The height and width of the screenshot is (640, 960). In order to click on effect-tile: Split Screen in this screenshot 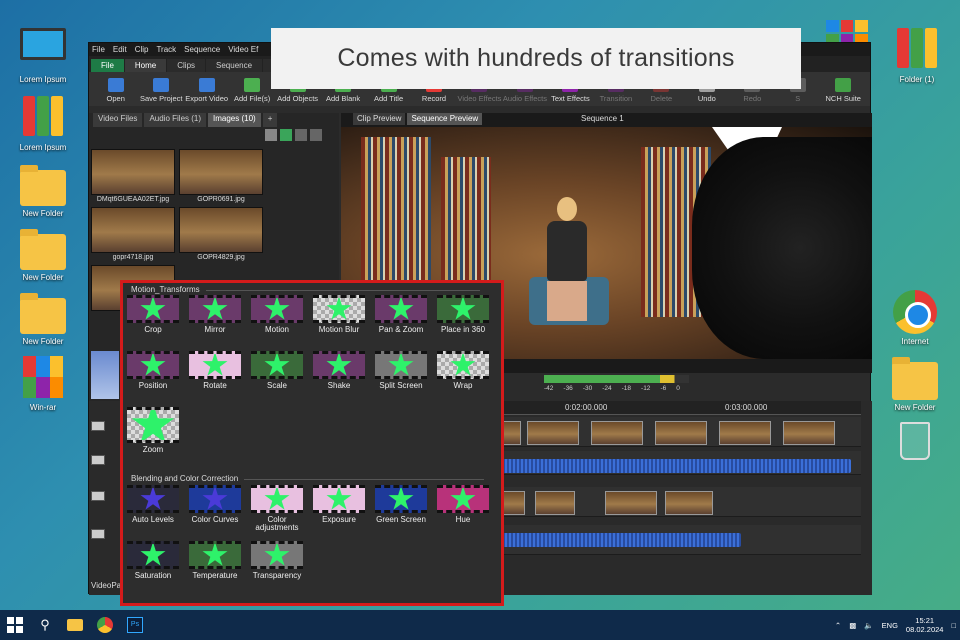, I will do `click(401, 370)`.